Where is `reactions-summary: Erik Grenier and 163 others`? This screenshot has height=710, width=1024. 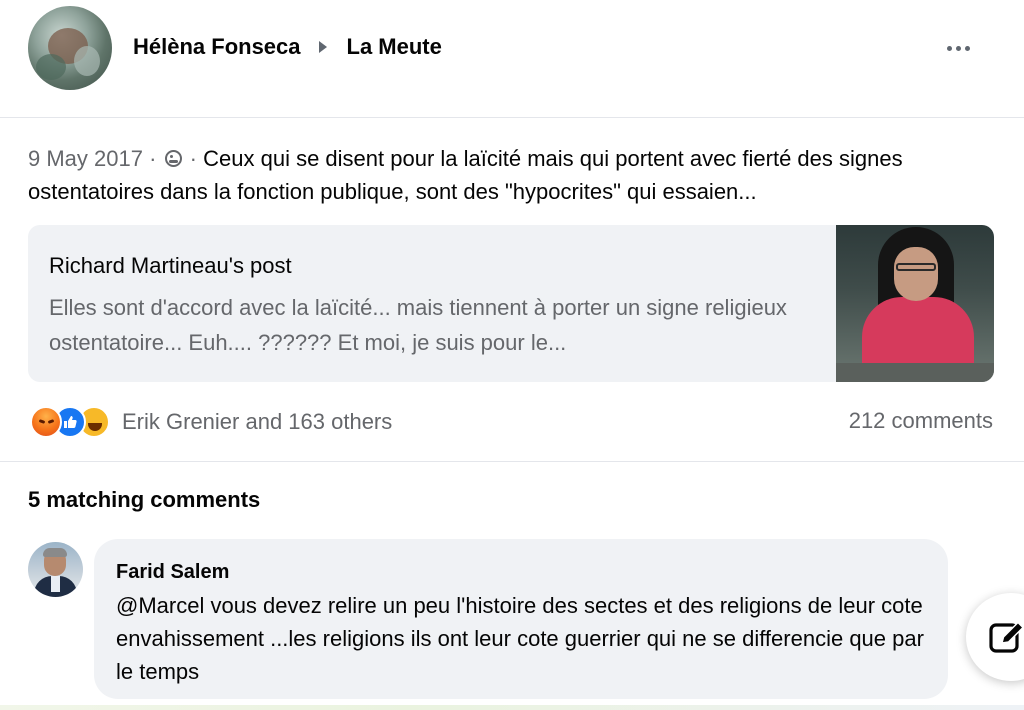 reactions-summary: Erik Grenier and 163 others is located at coordinates (211, 422).